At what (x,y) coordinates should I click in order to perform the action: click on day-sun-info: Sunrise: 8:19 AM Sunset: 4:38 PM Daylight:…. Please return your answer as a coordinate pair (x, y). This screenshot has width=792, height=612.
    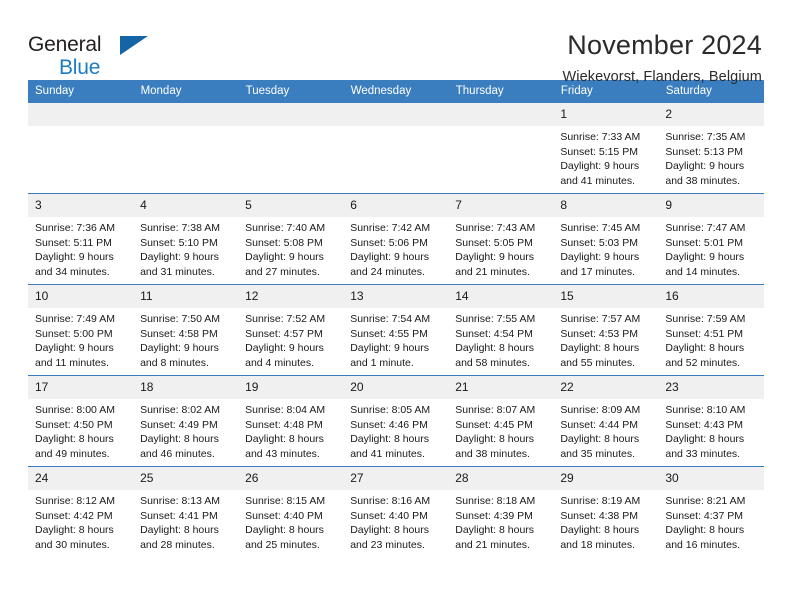
    Looking at the image, I should click on (605, 521).